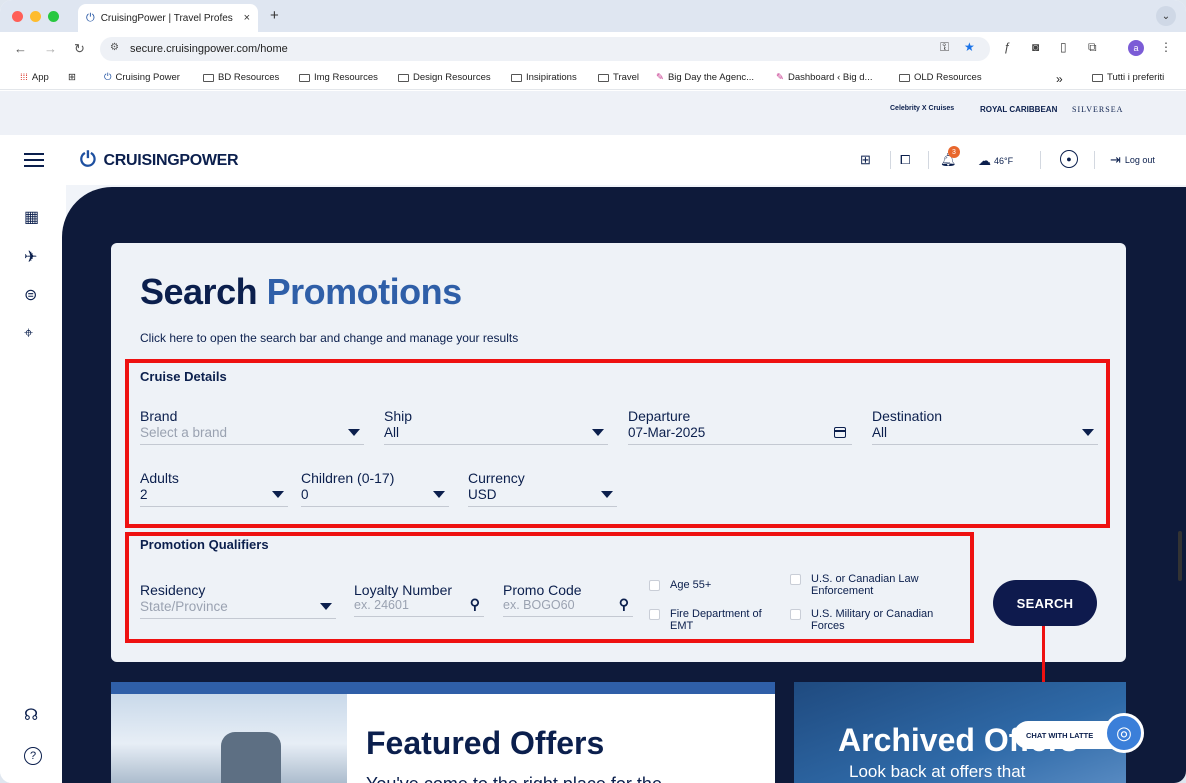 The image size is (1186, 783). What do you see at coordinates (1063, 47) in the screenshot?
I see `extension-icon: ▯` at bounding box center [1063, 47].